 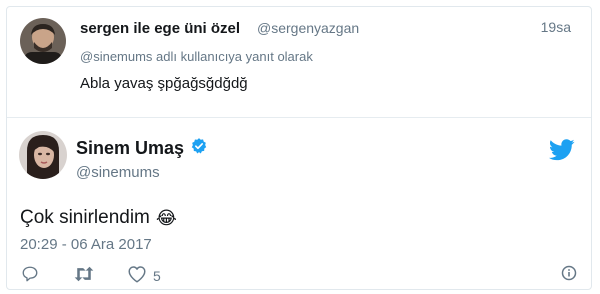 I want to click on reply-author-name: sergen ile ege üni özel, so click(x=160, y=28).